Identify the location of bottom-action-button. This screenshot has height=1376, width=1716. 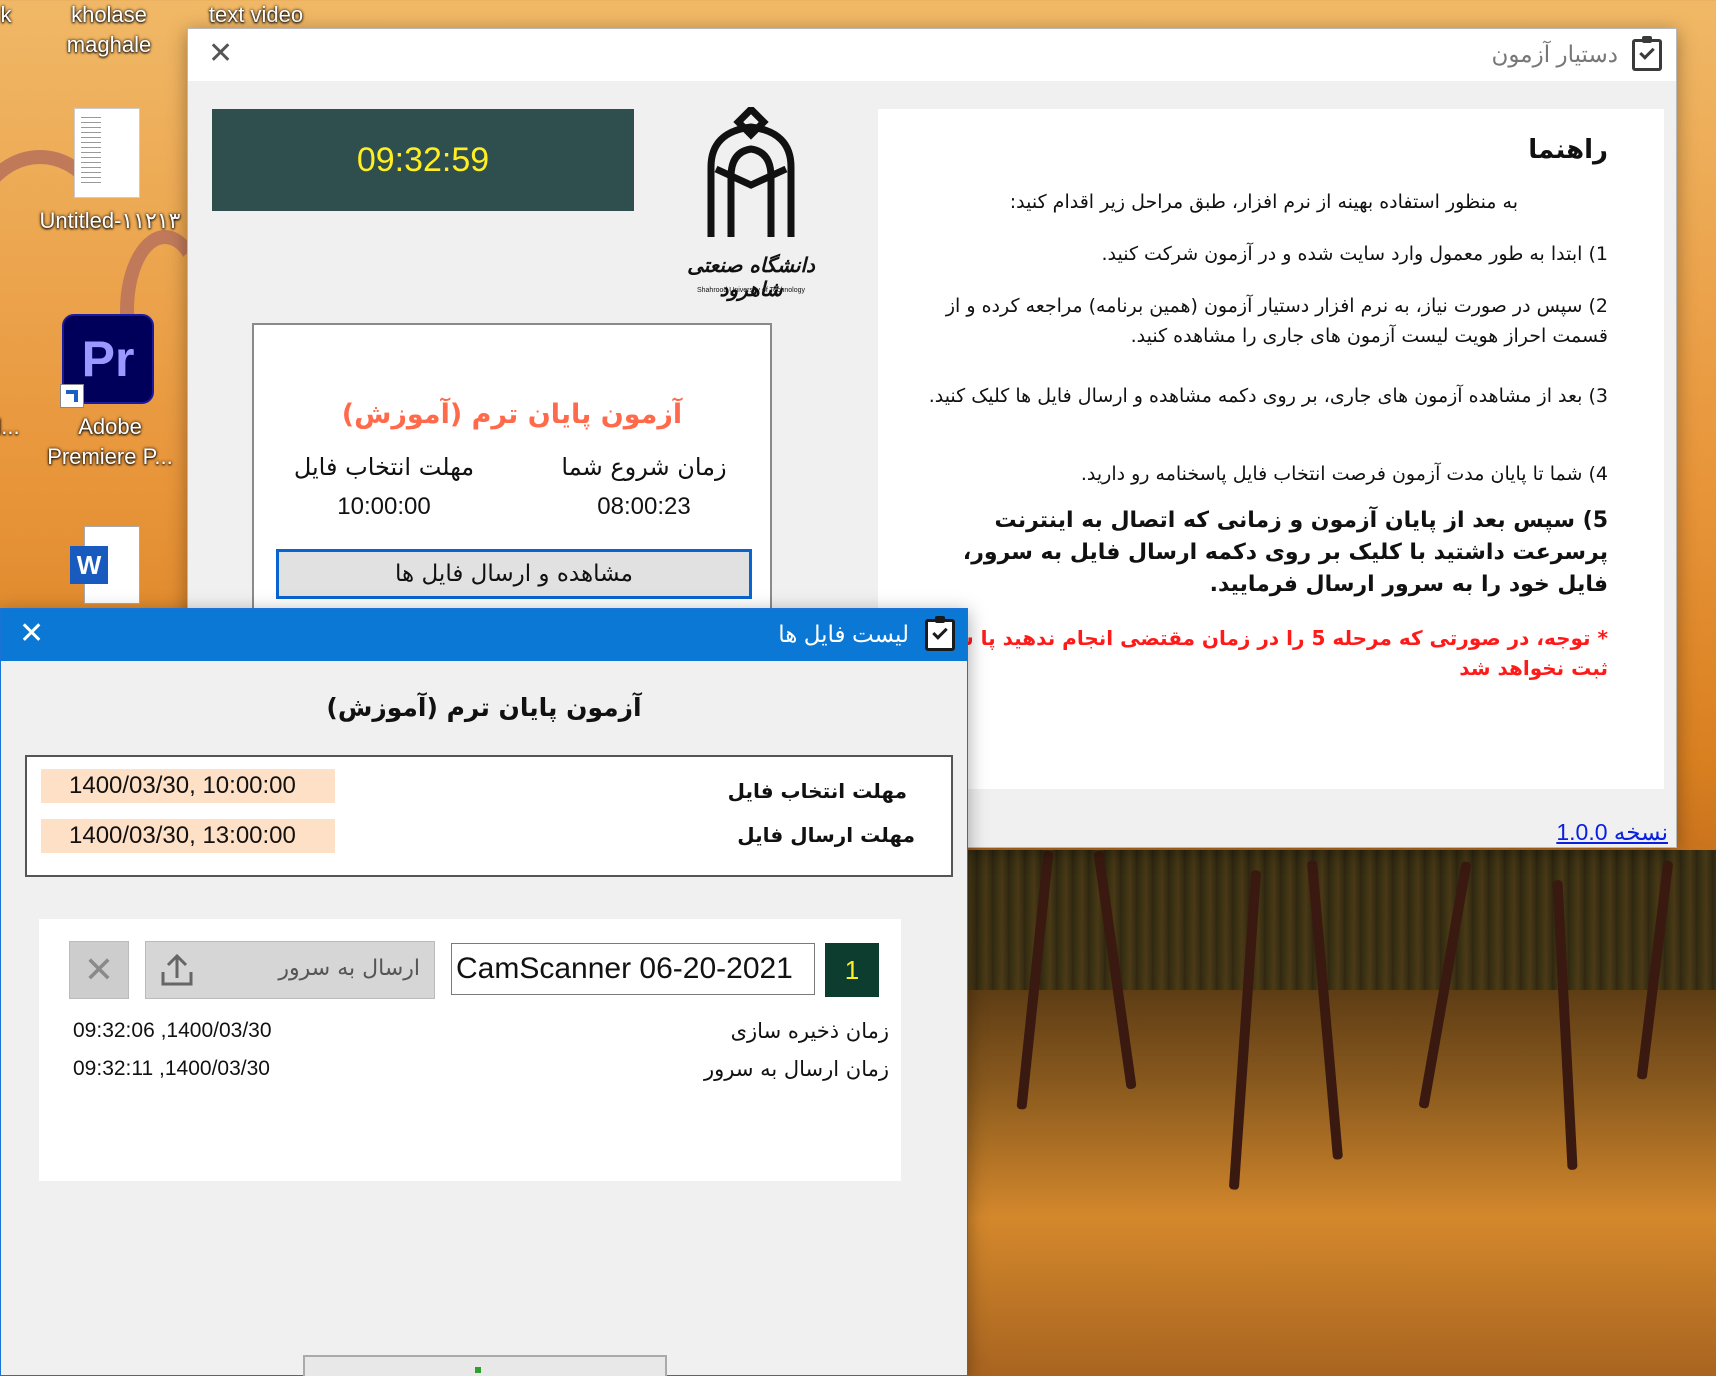
(485, 1365).